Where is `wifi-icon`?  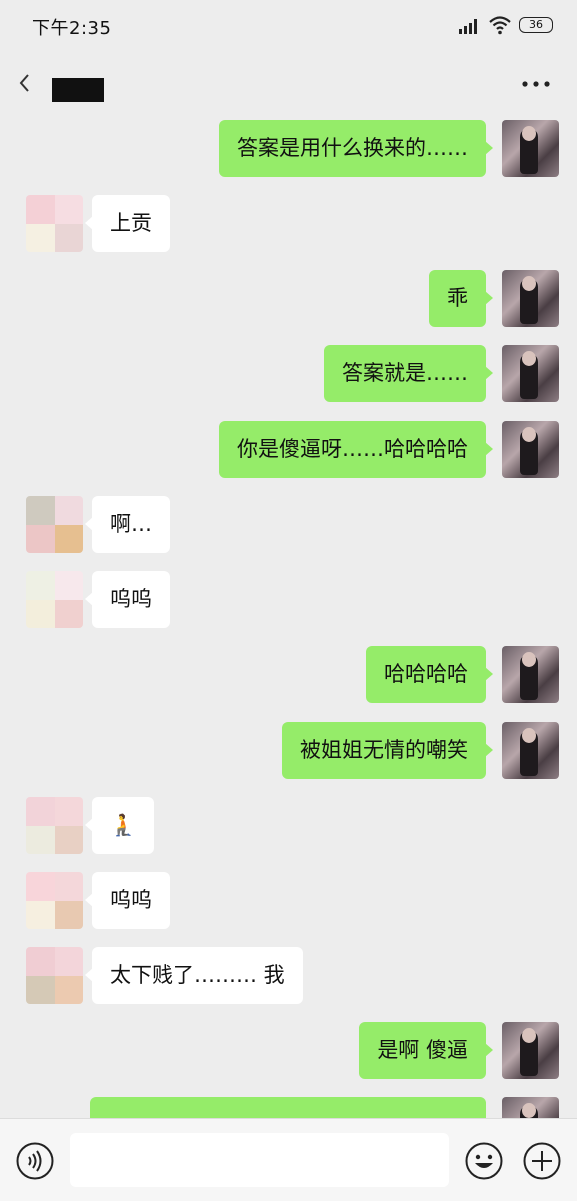 wifi-icon is located at coordinates (500, 25).